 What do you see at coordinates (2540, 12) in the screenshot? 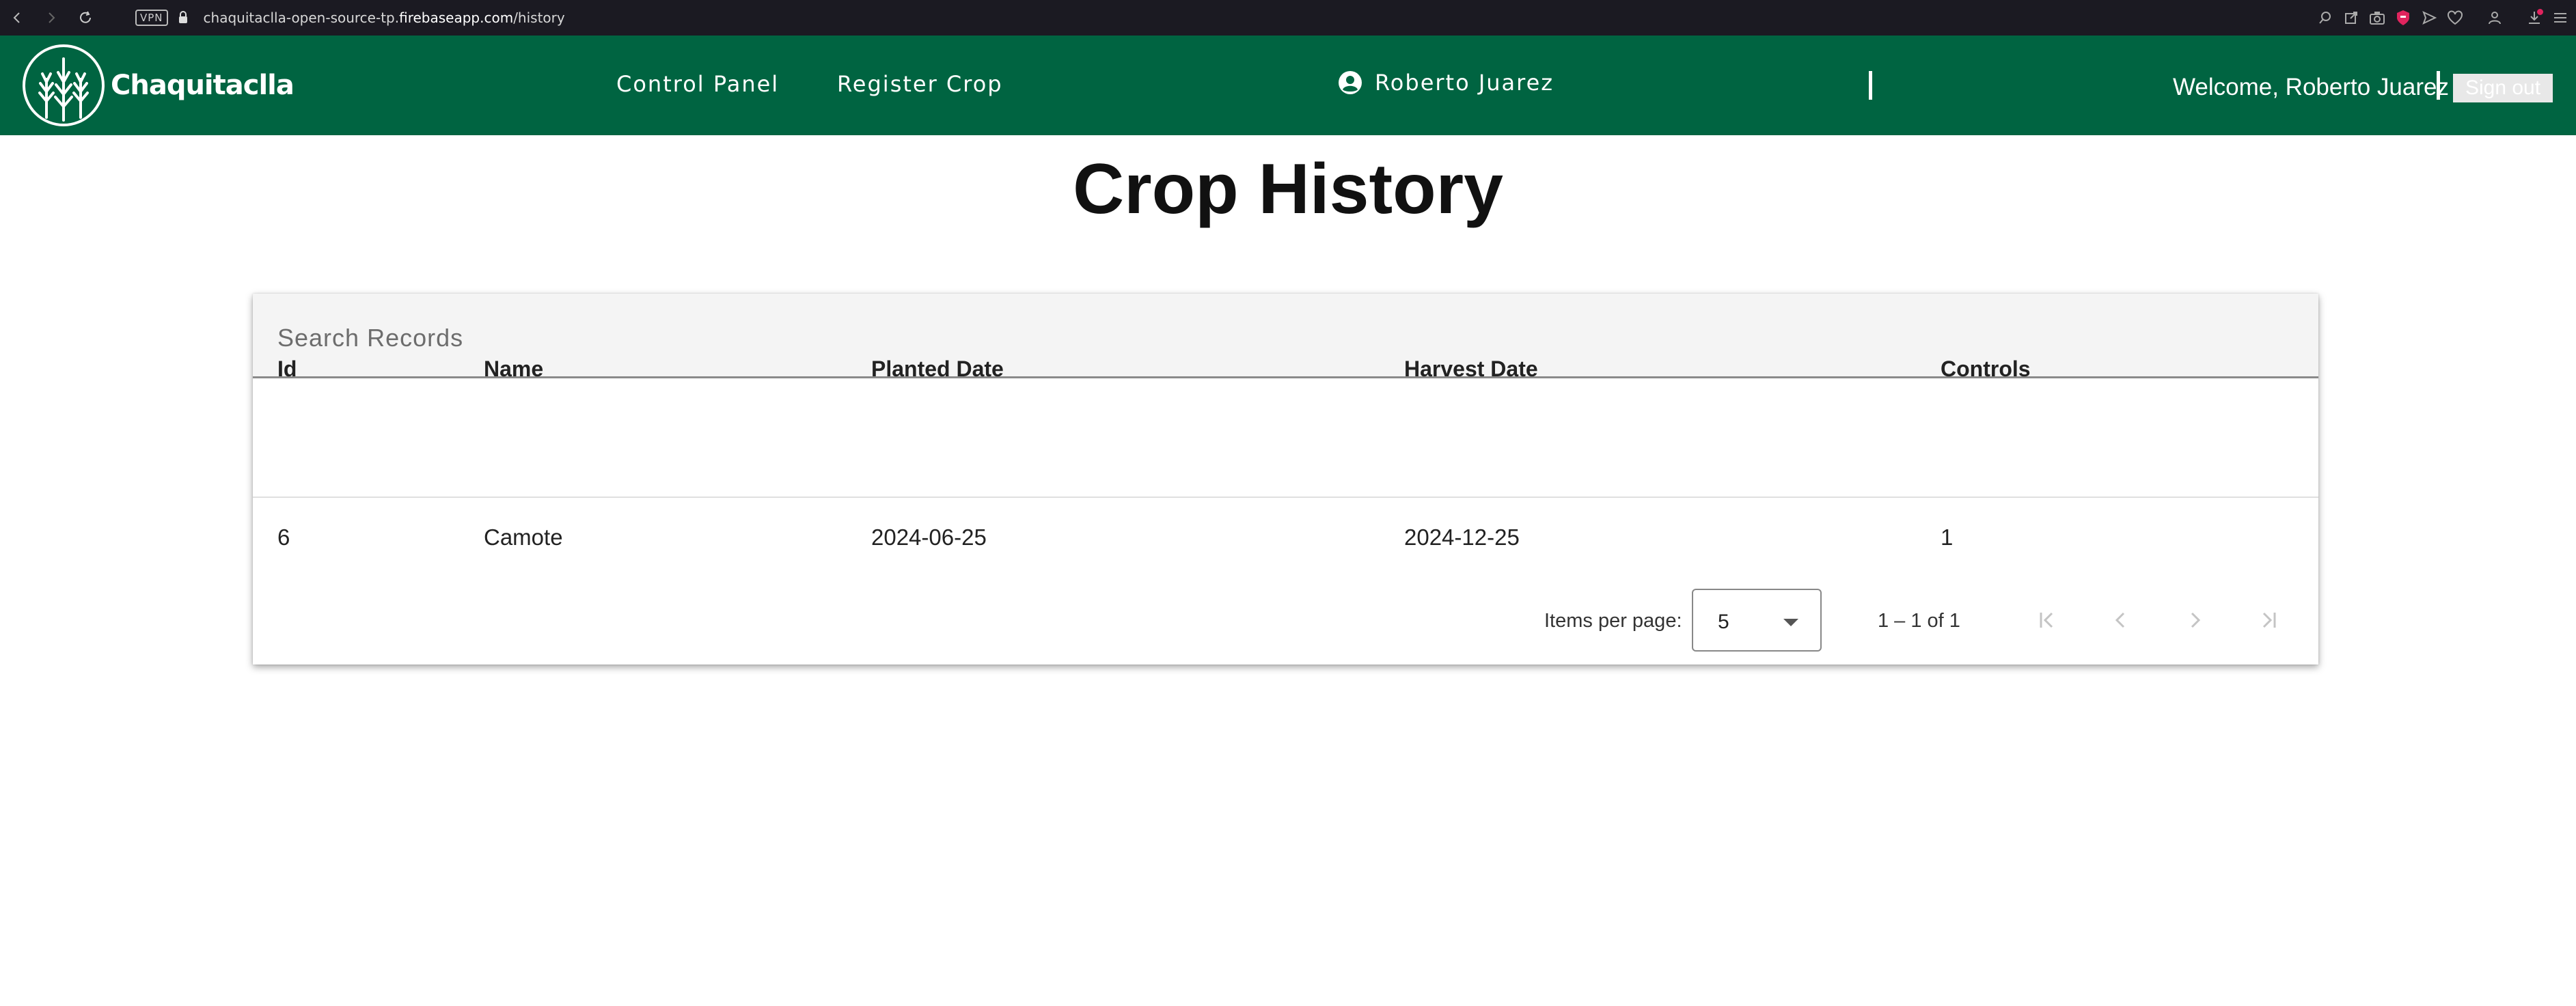
I see `notification-dot` at bounding box center [2540, 12].